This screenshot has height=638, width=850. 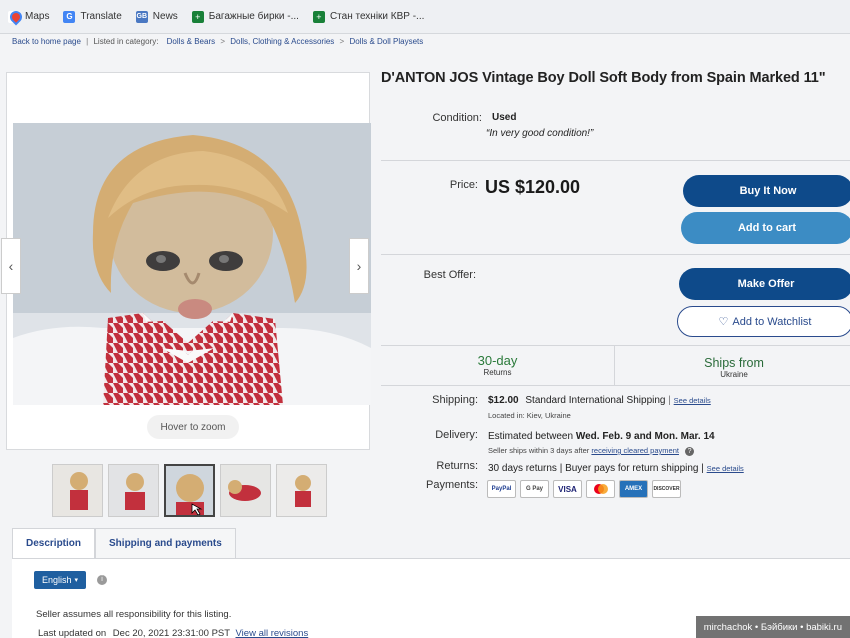 I want to click on price-value: US $120.00, so click(x=533, y=187).